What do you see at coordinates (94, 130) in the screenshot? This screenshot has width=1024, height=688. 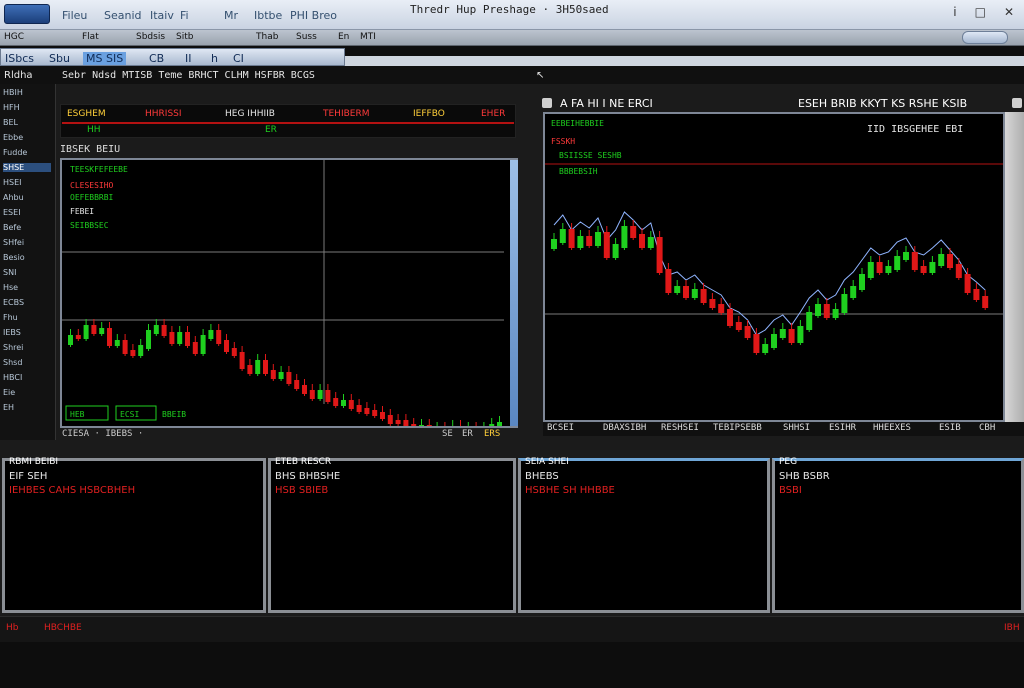 I see `ticker-item: HH` at bounding box center [94, 130].